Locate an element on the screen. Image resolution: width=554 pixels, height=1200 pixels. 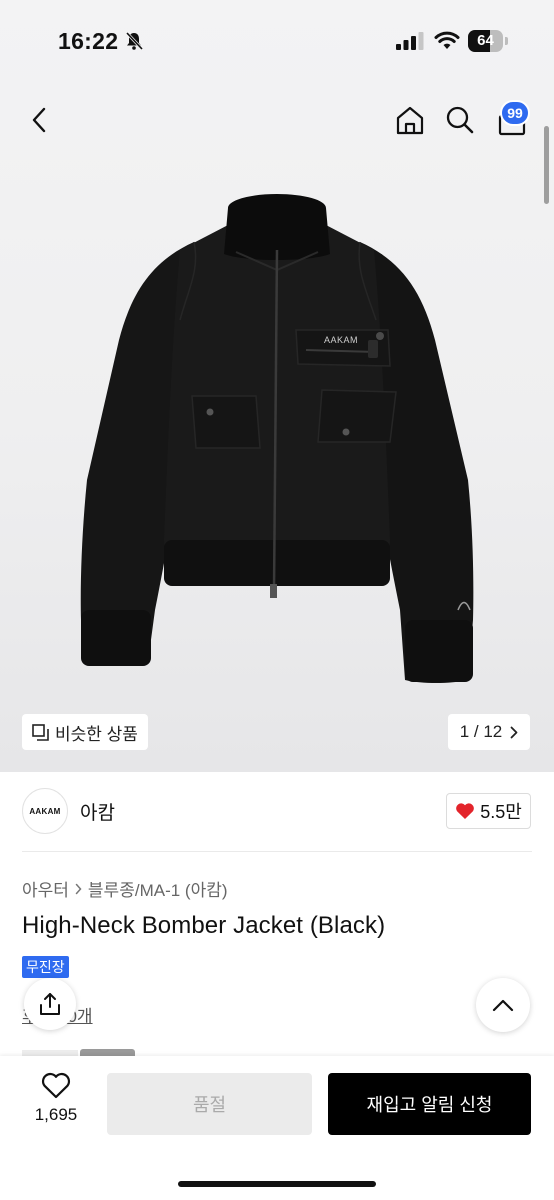
breadcrumb: 아우터 블루종/MA-1 (아캄) is located at coordinates (125, 888).